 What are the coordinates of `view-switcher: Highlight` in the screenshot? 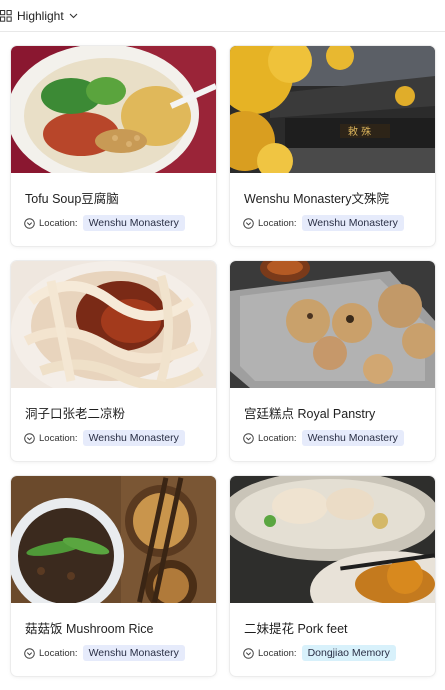 It's located at (39, 16).